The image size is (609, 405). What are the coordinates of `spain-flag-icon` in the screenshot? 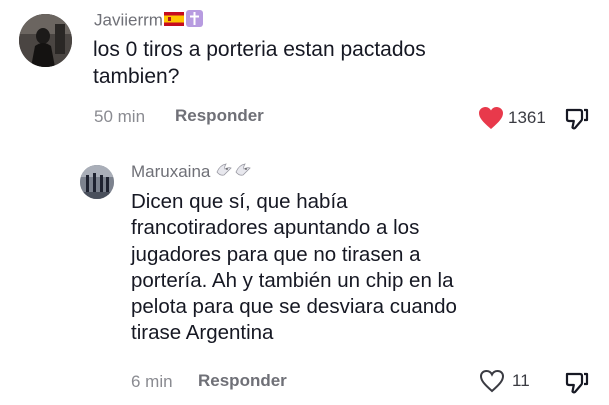 It's located at (173, 21).